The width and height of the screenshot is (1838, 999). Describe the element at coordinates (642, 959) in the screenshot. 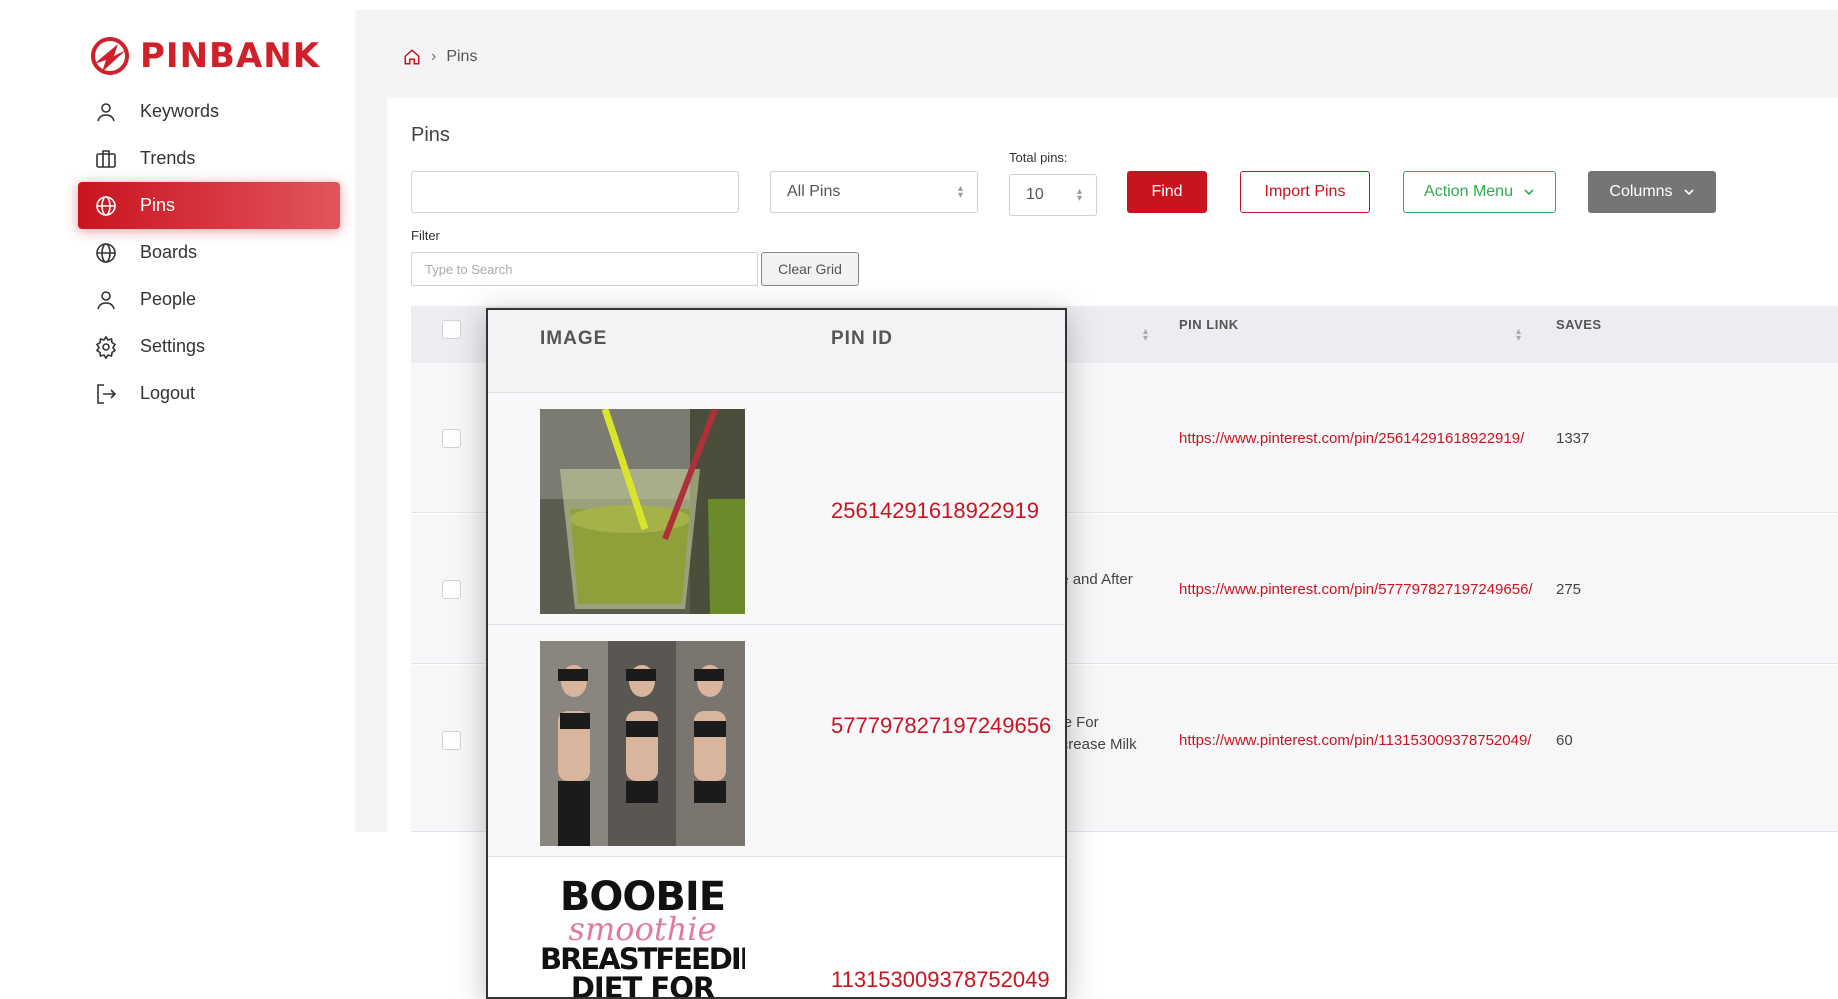

I see `thumb-text-line: BREASTFEEDING` at that location.